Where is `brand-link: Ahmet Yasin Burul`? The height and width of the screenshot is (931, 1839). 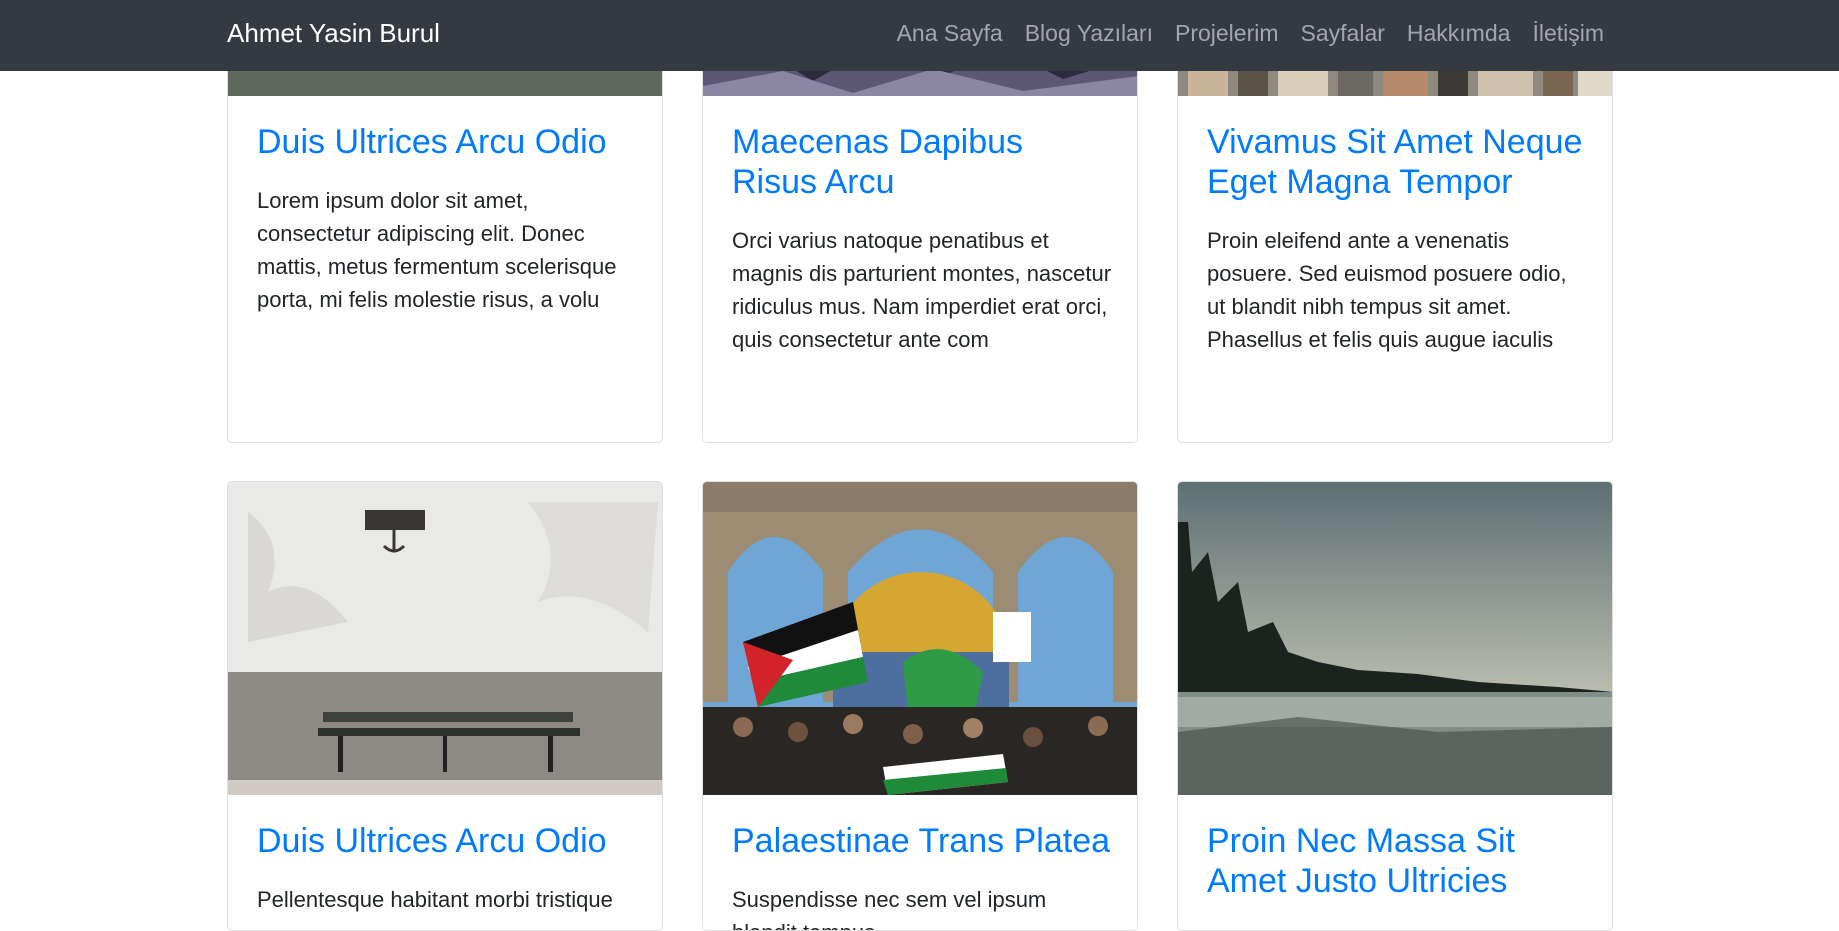 brand-link: Ahmet Yasin Burul is located at coordinates (333, 33).